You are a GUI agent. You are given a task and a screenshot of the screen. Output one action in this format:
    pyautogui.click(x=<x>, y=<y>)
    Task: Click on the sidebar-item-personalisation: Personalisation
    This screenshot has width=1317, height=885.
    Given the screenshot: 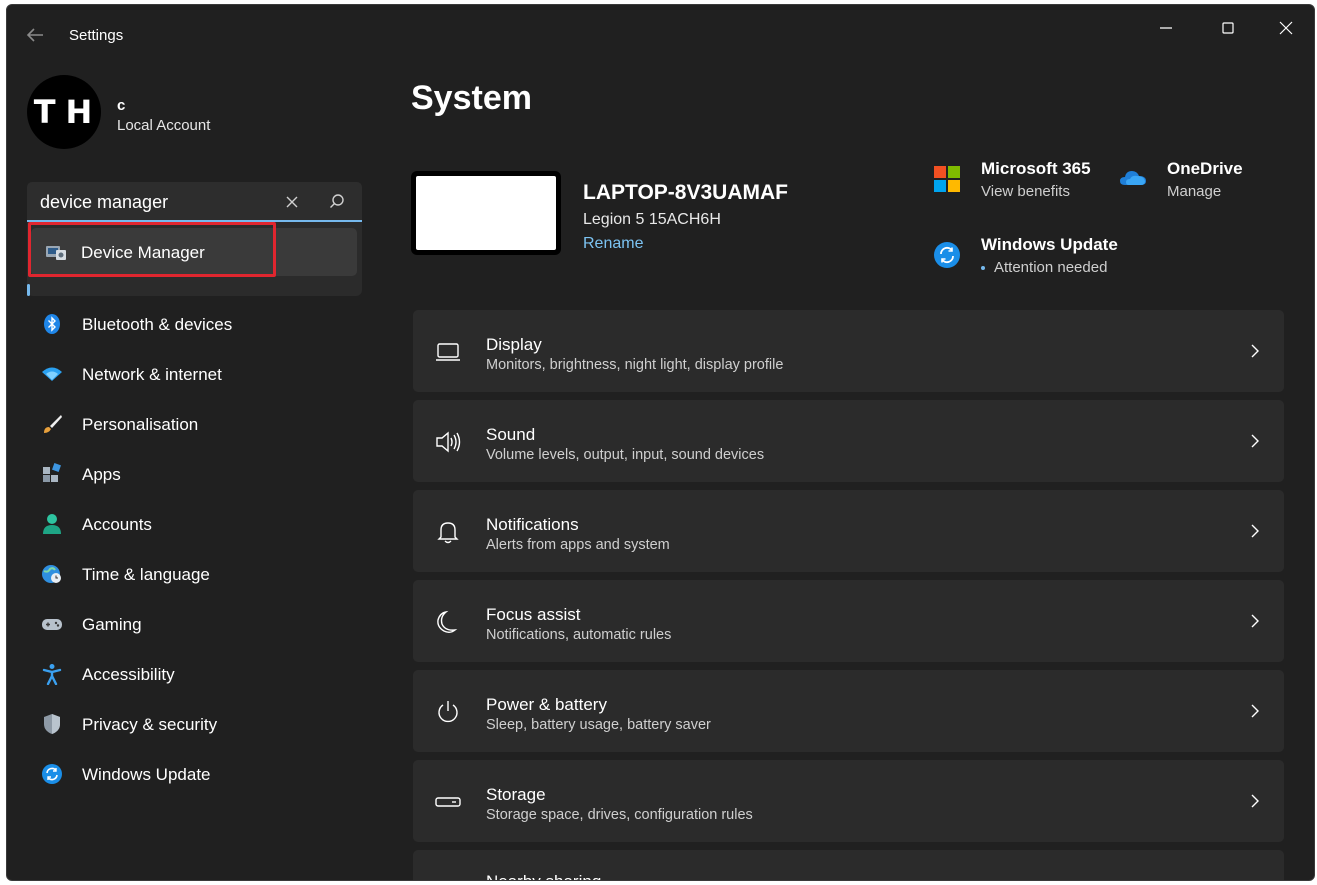 What is the action you would take?
    pyautogui.click(x=197, y=424)
    